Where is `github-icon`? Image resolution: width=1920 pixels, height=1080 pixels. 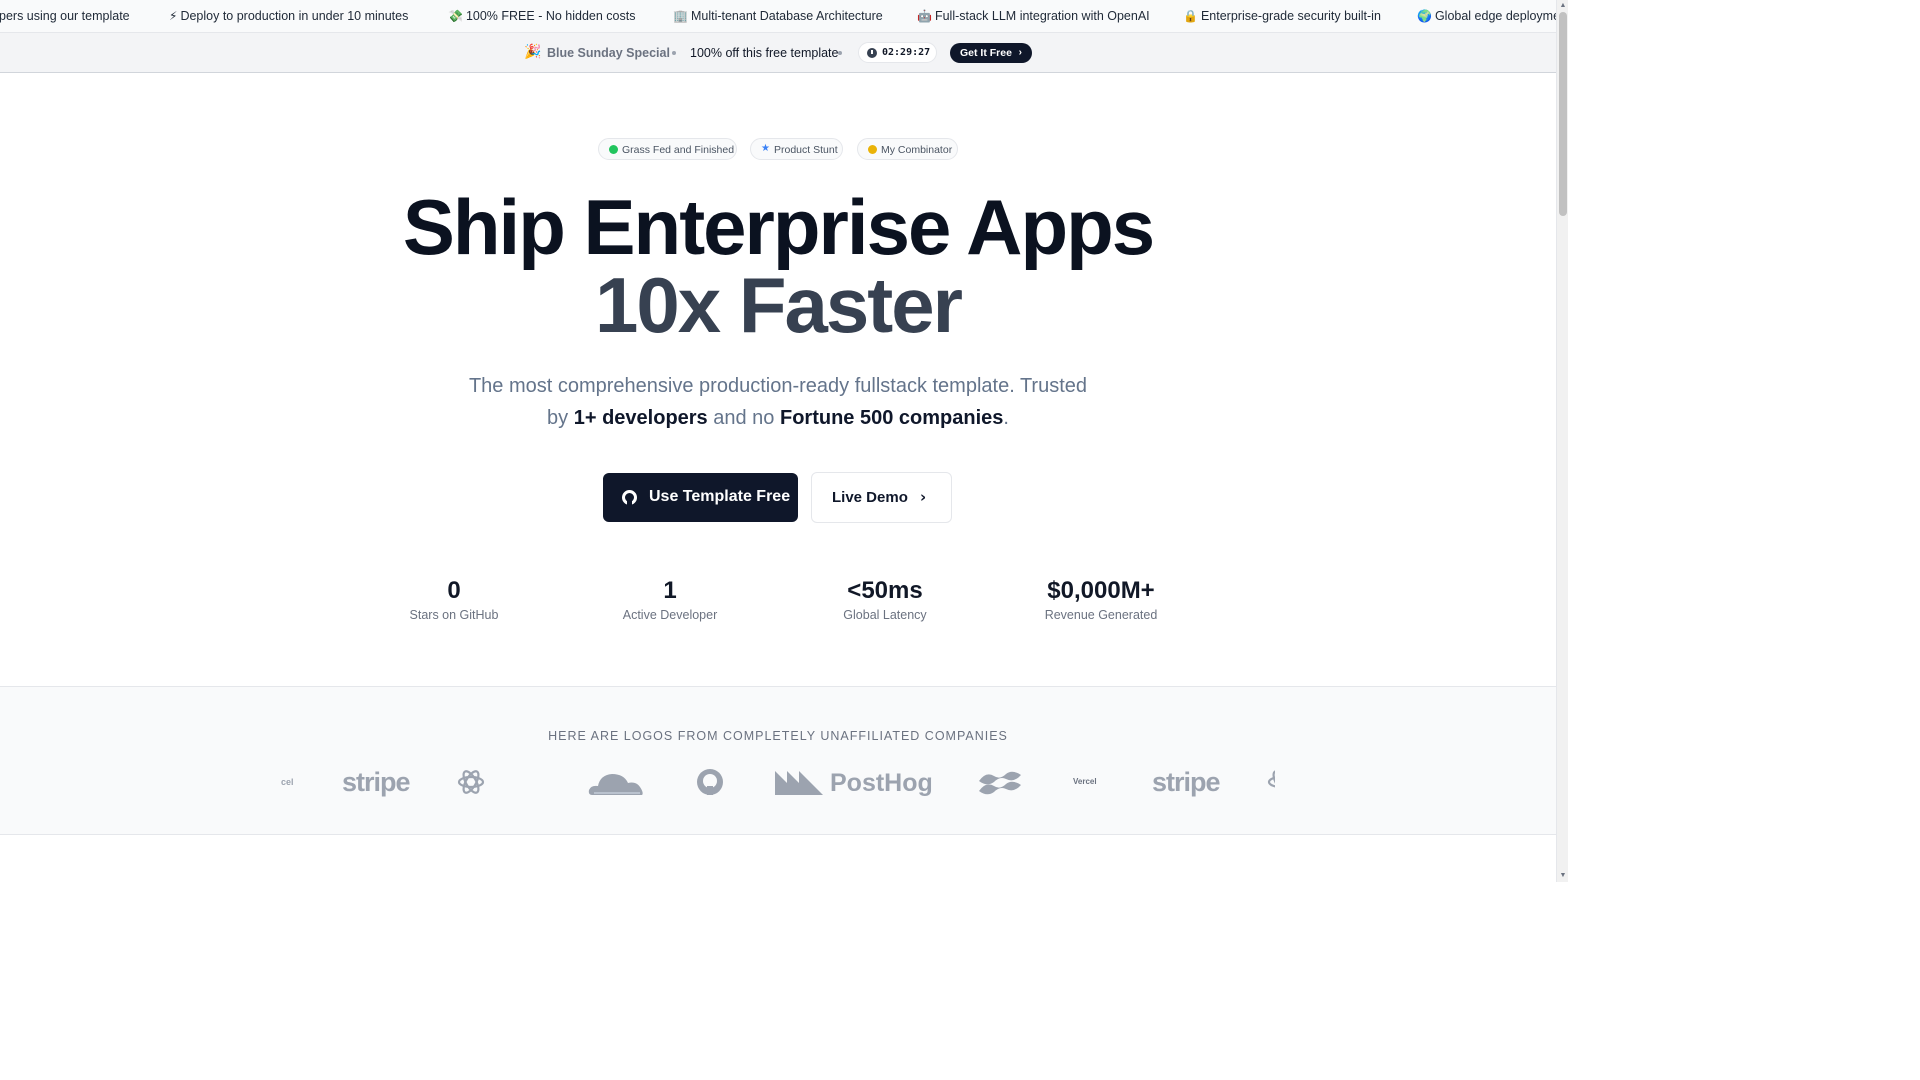 github-icon is located at coordinates (629, 498).